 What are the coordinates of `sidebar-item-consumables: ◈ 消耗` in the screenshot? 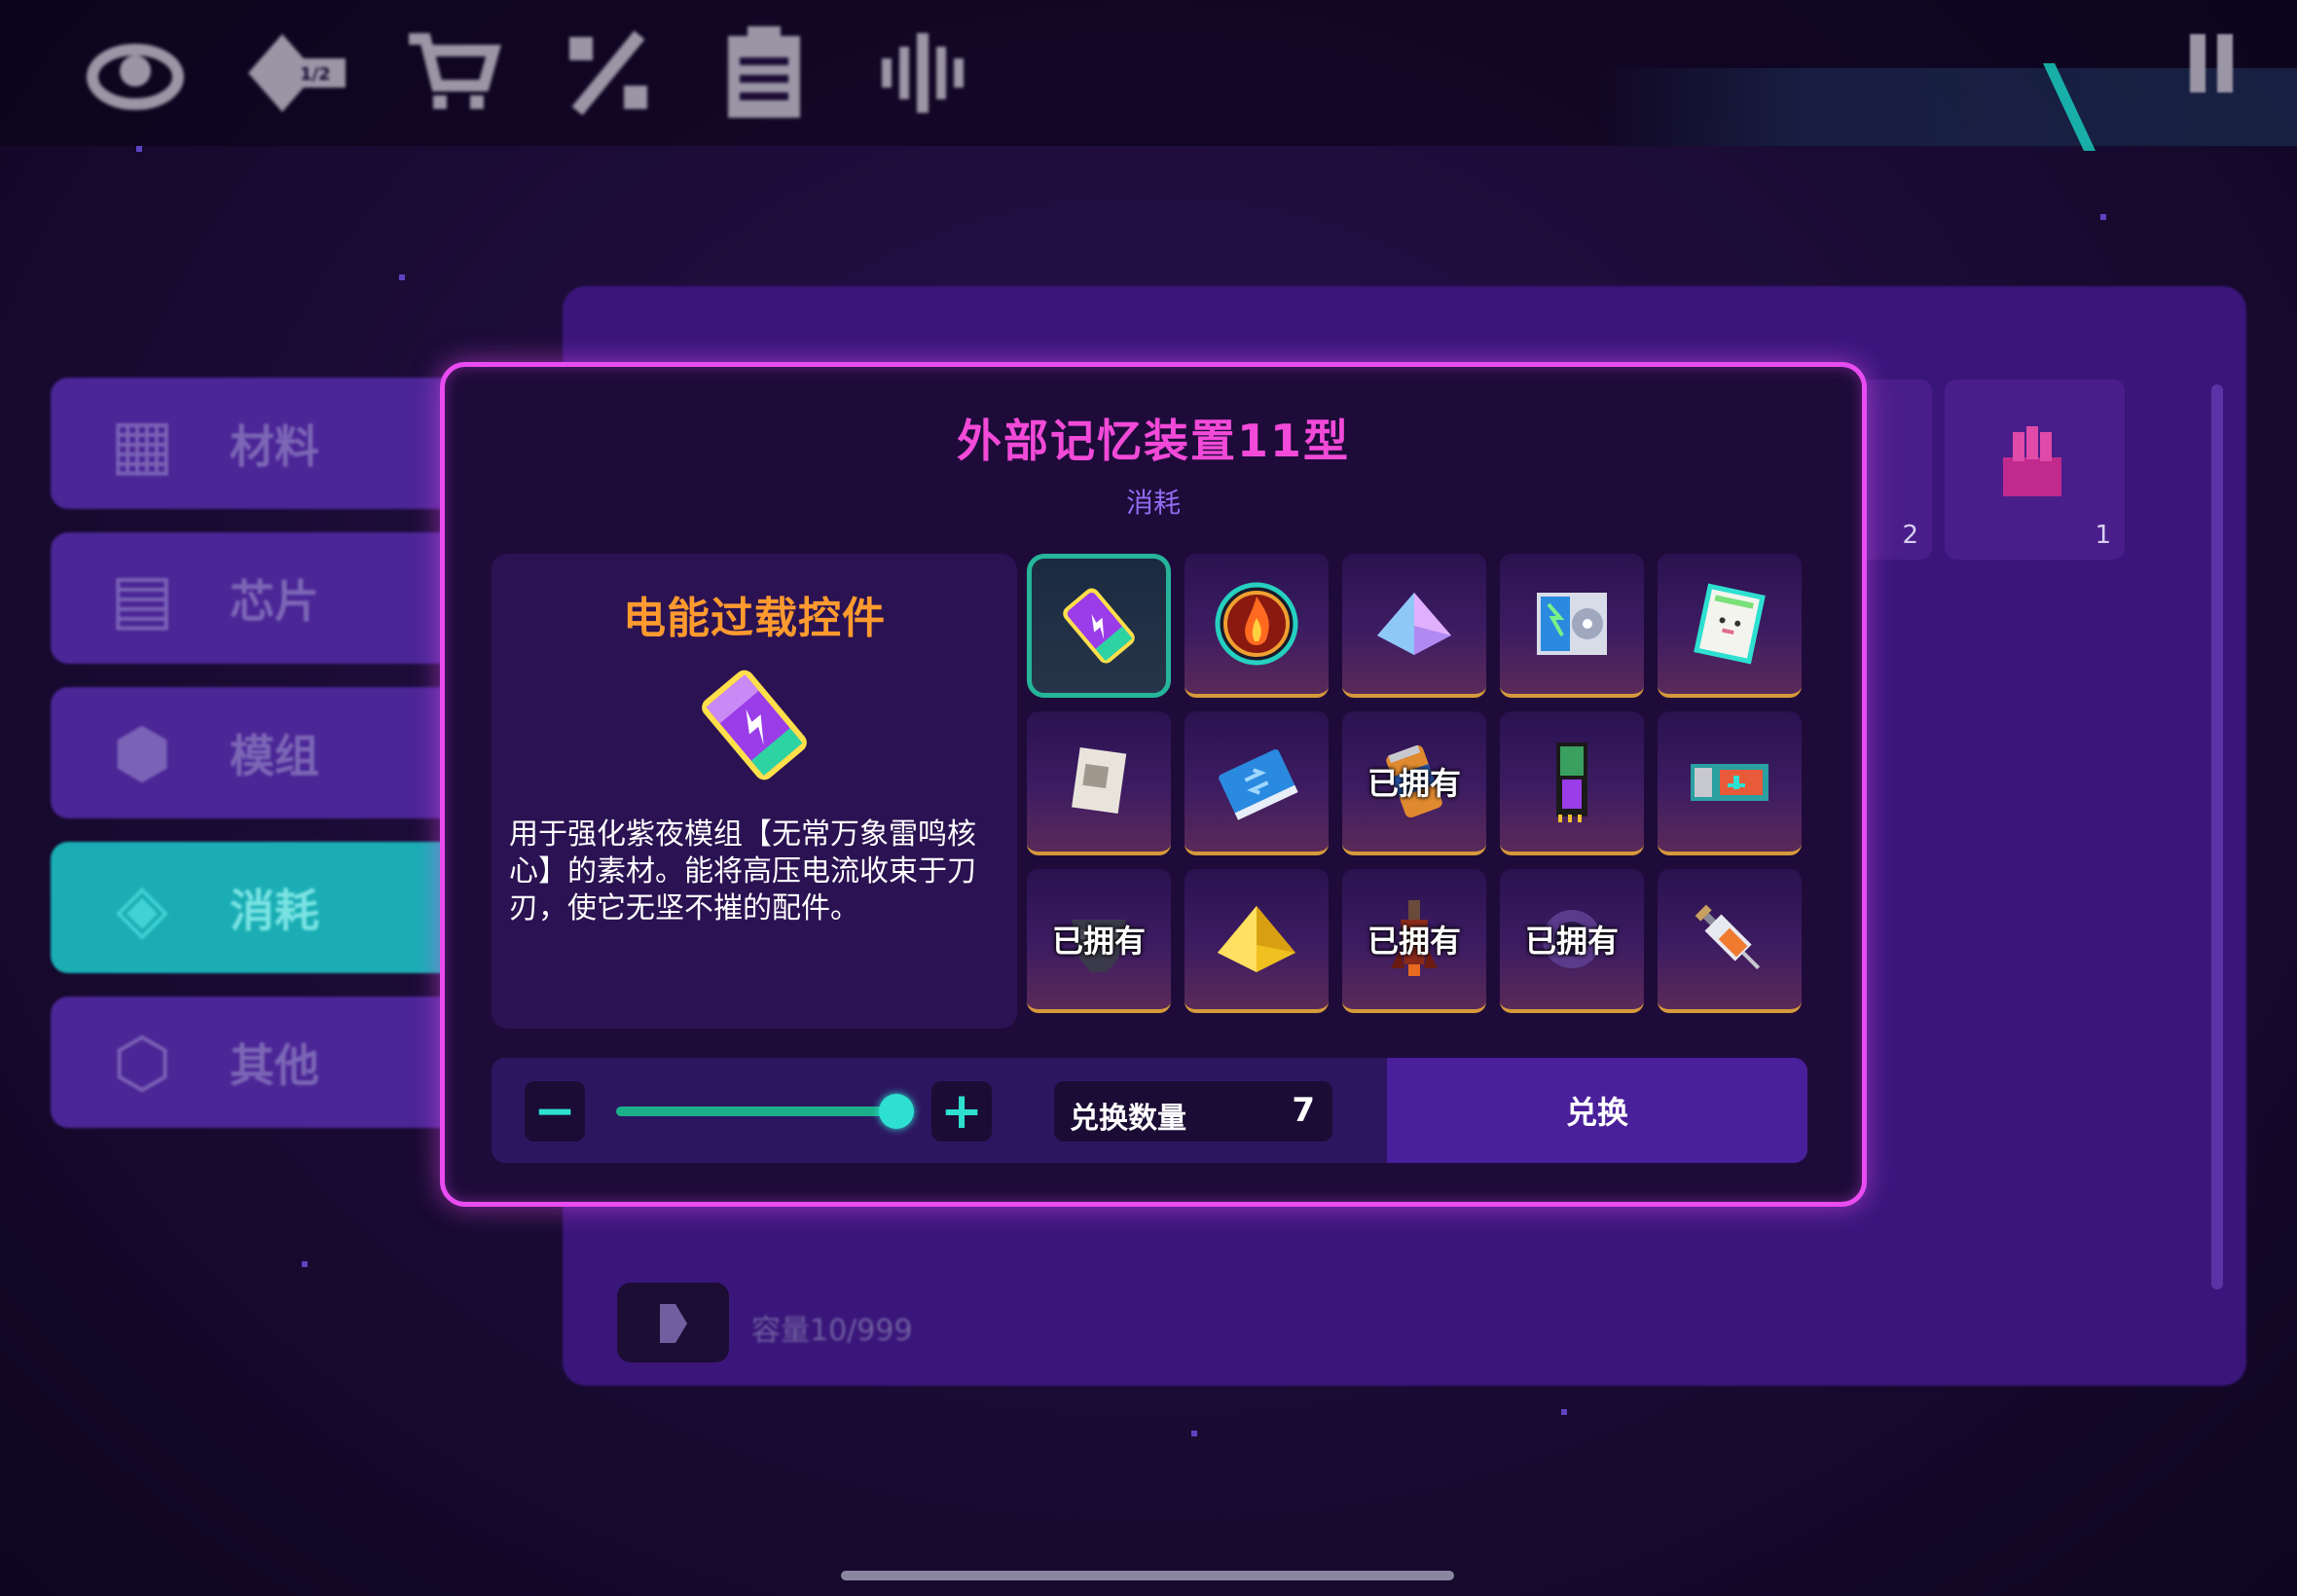 It's located at (255, 907).